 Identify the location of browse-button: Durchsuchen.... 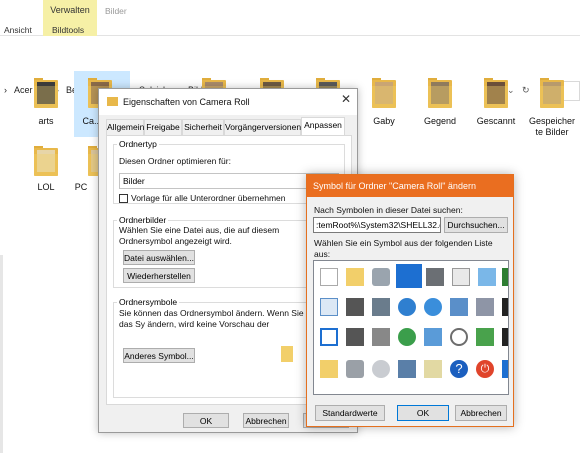
(476, 225).